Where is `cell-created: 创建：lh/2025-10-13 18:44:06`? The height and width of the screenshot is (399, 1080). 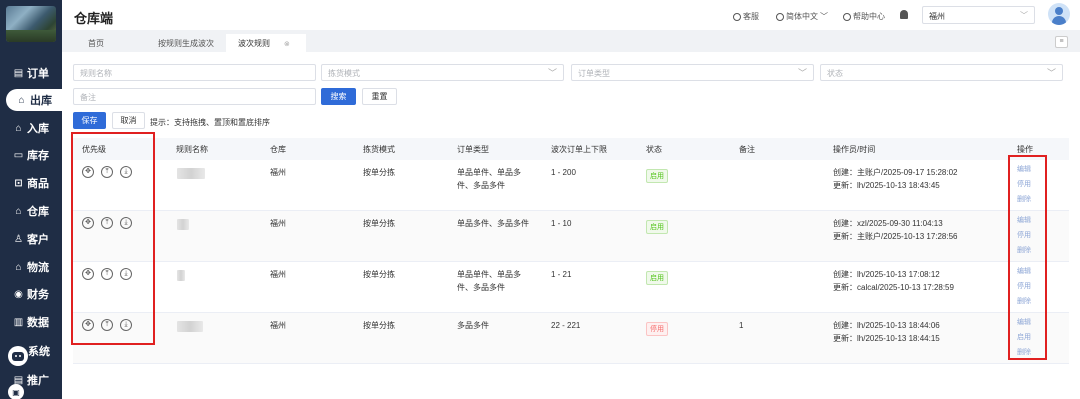
cell-created: 创建：lh/2025-10-13 18:44:06 is located at coordinates (886, 325).